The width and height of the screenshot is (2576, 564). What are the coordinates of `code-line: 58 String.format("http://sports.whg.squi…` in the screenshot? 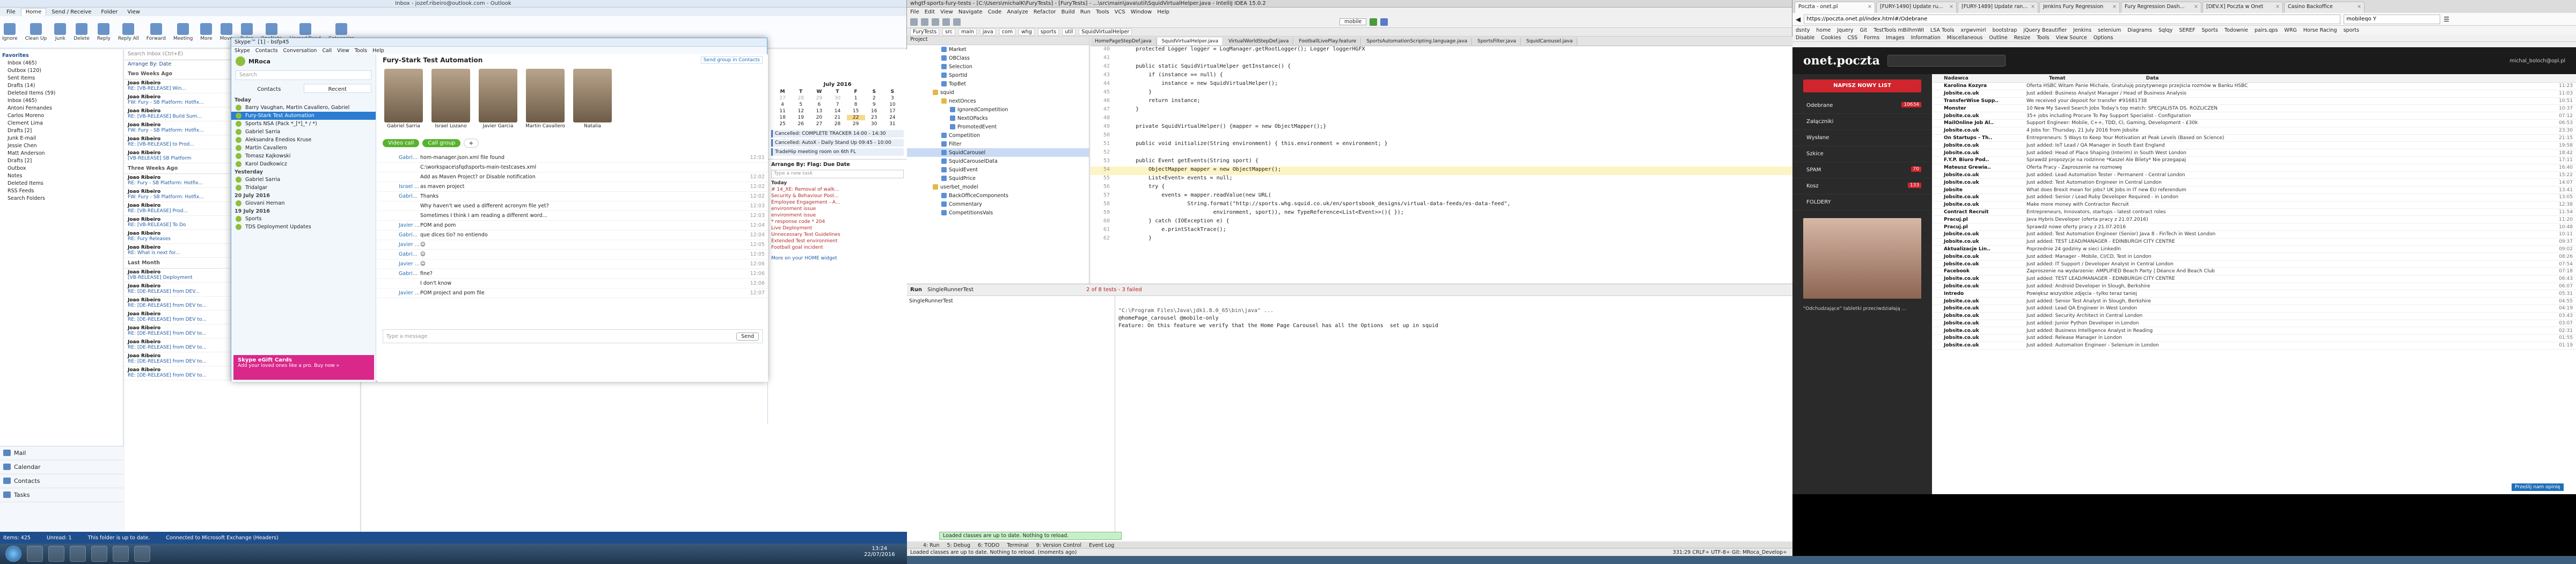 It's located at (1441, 205).